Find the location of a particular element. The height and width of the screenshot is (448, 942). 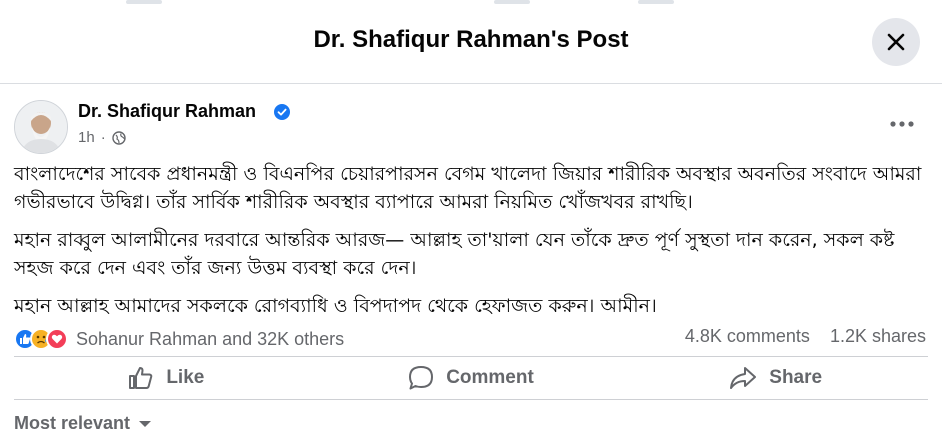

comment-sort-dropdown: Most relevant is located at coordinates (83, 423).